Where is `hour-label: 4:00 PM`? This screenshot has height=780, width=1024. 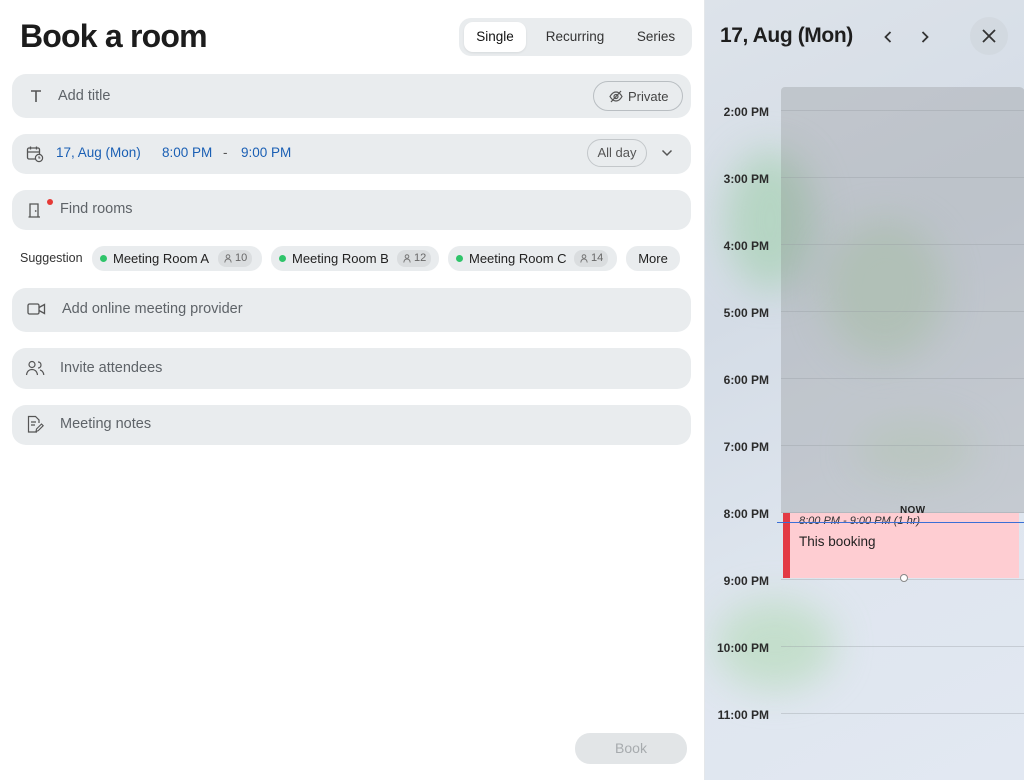
hour-label: 4:00 PM is located at coordinates (746, 246).